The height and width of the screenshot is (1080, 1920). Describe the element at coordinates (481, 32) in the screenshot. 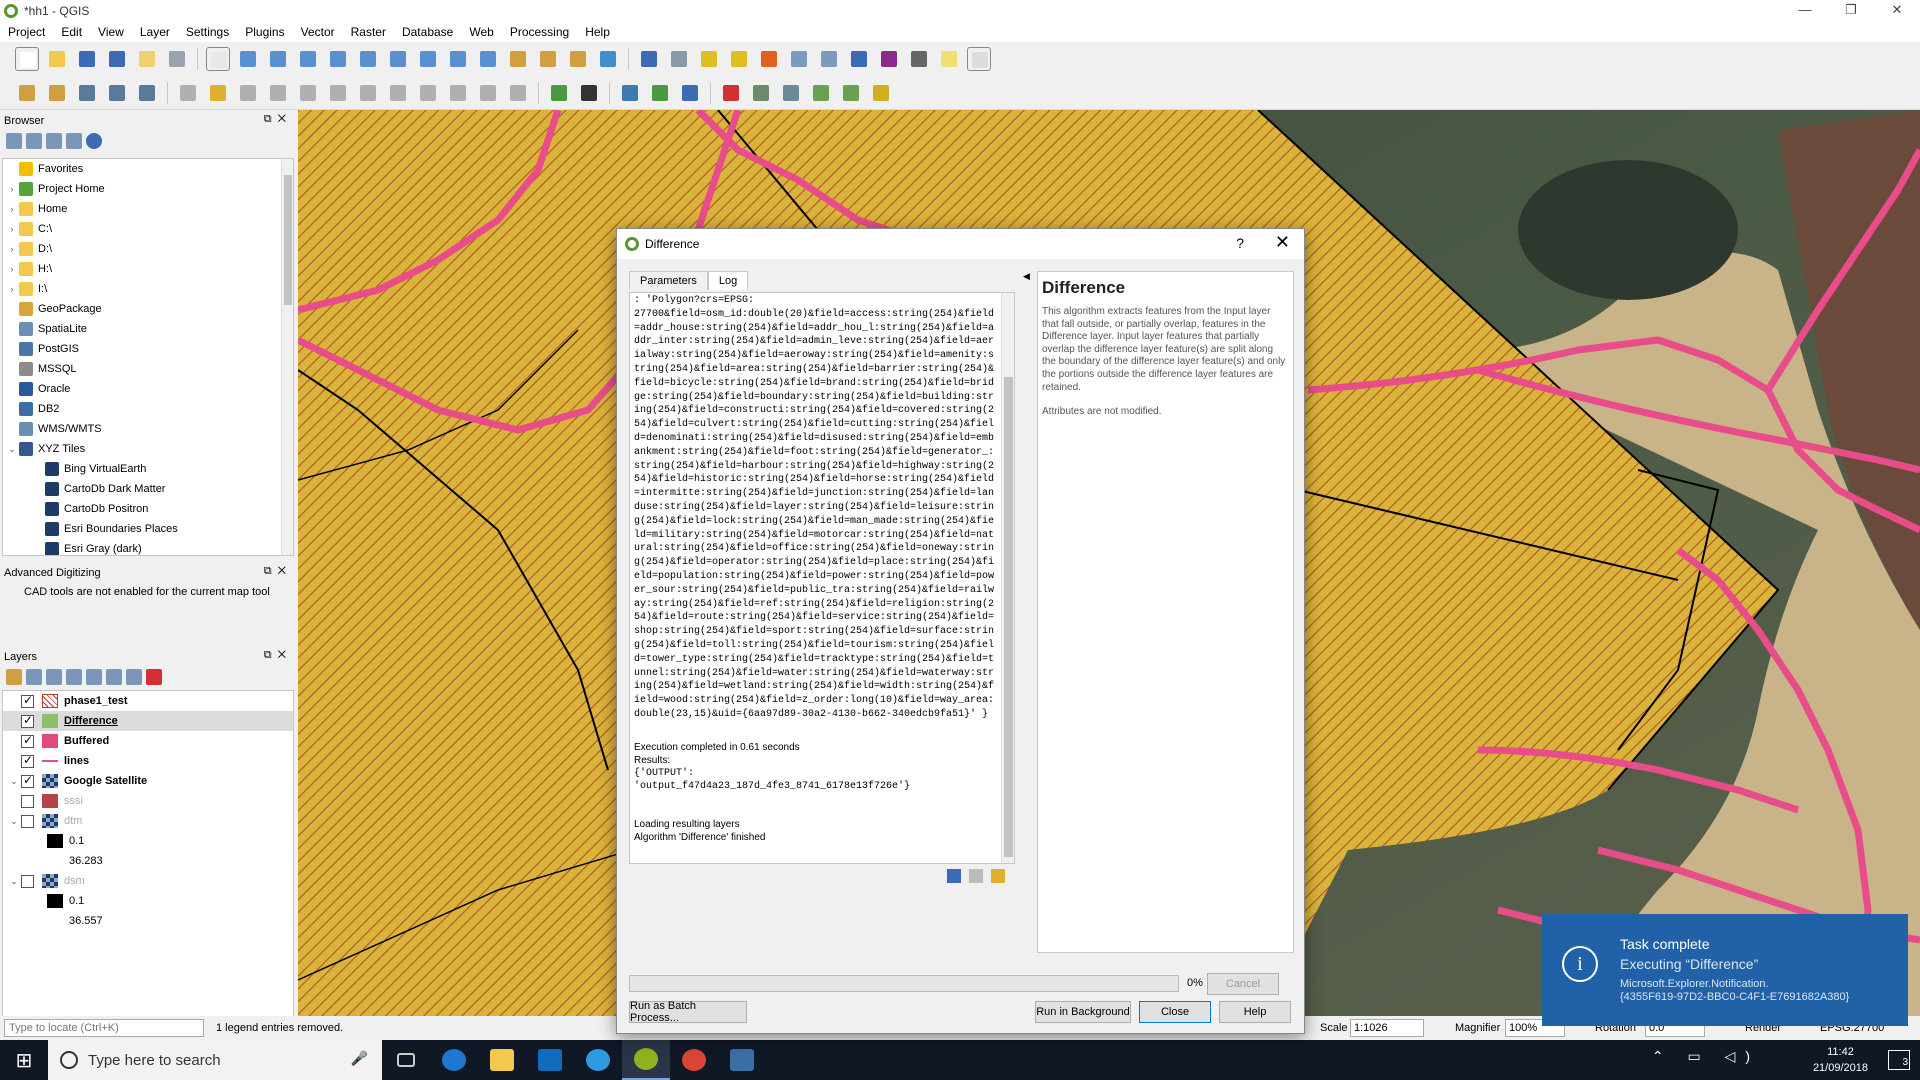

I see `menu-web: Web` at that location.